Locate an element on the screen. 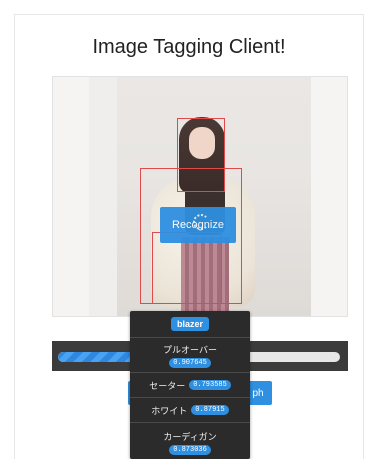  tag-label: プルオーバー is located at coordinates (190, 349).